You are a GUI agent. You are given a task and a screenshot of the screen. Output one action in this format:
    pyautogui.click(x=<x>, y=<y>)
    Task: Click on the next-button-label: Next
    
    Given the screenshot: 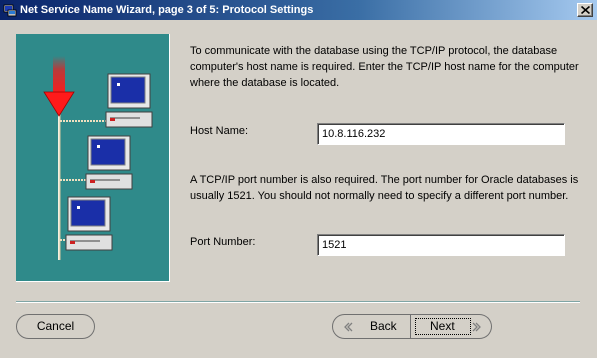 What is the action you would take?
    pyautogui.click(x=442, y=326)
    